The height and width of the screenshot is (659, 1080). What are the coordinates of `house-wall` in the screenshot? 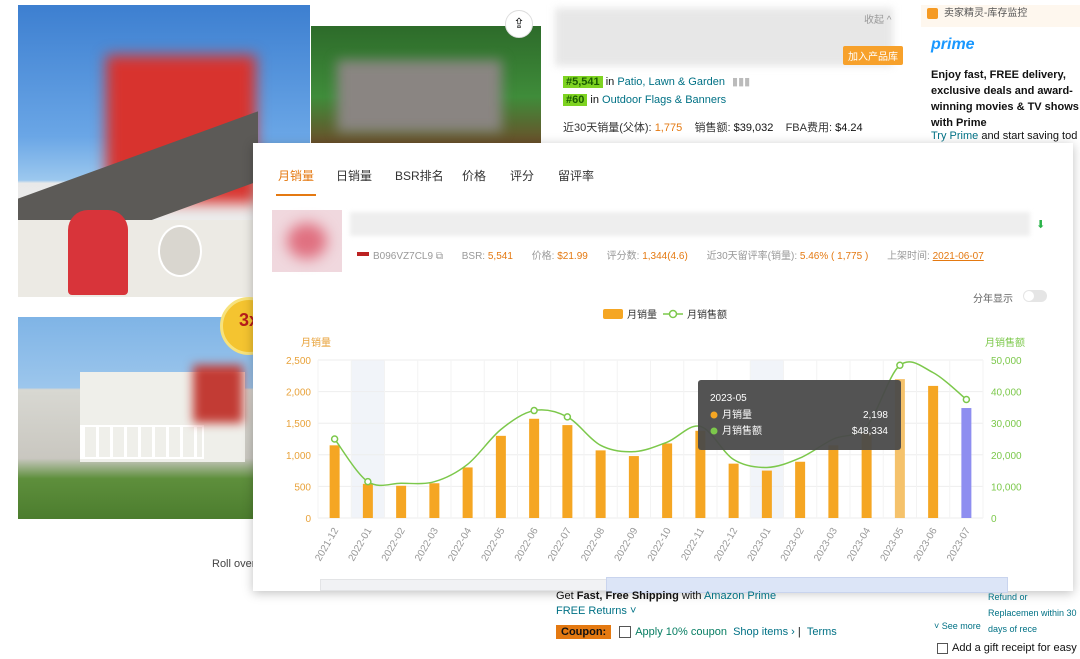 It's located at (138, 258).